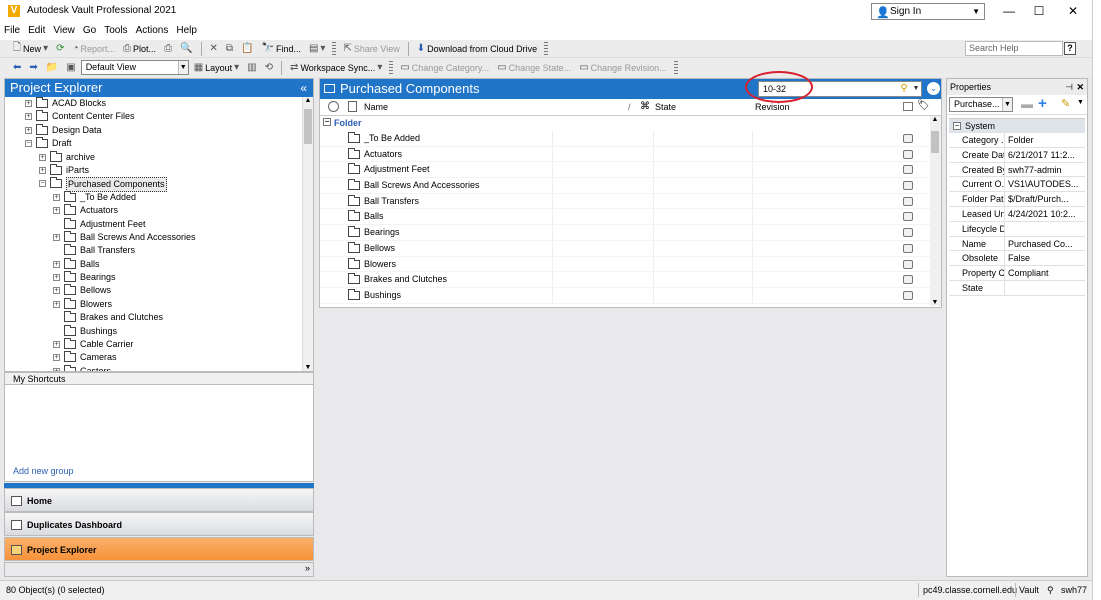  I want to click on tree-item: + Ball Screws And Accessories, so click(154, 237).